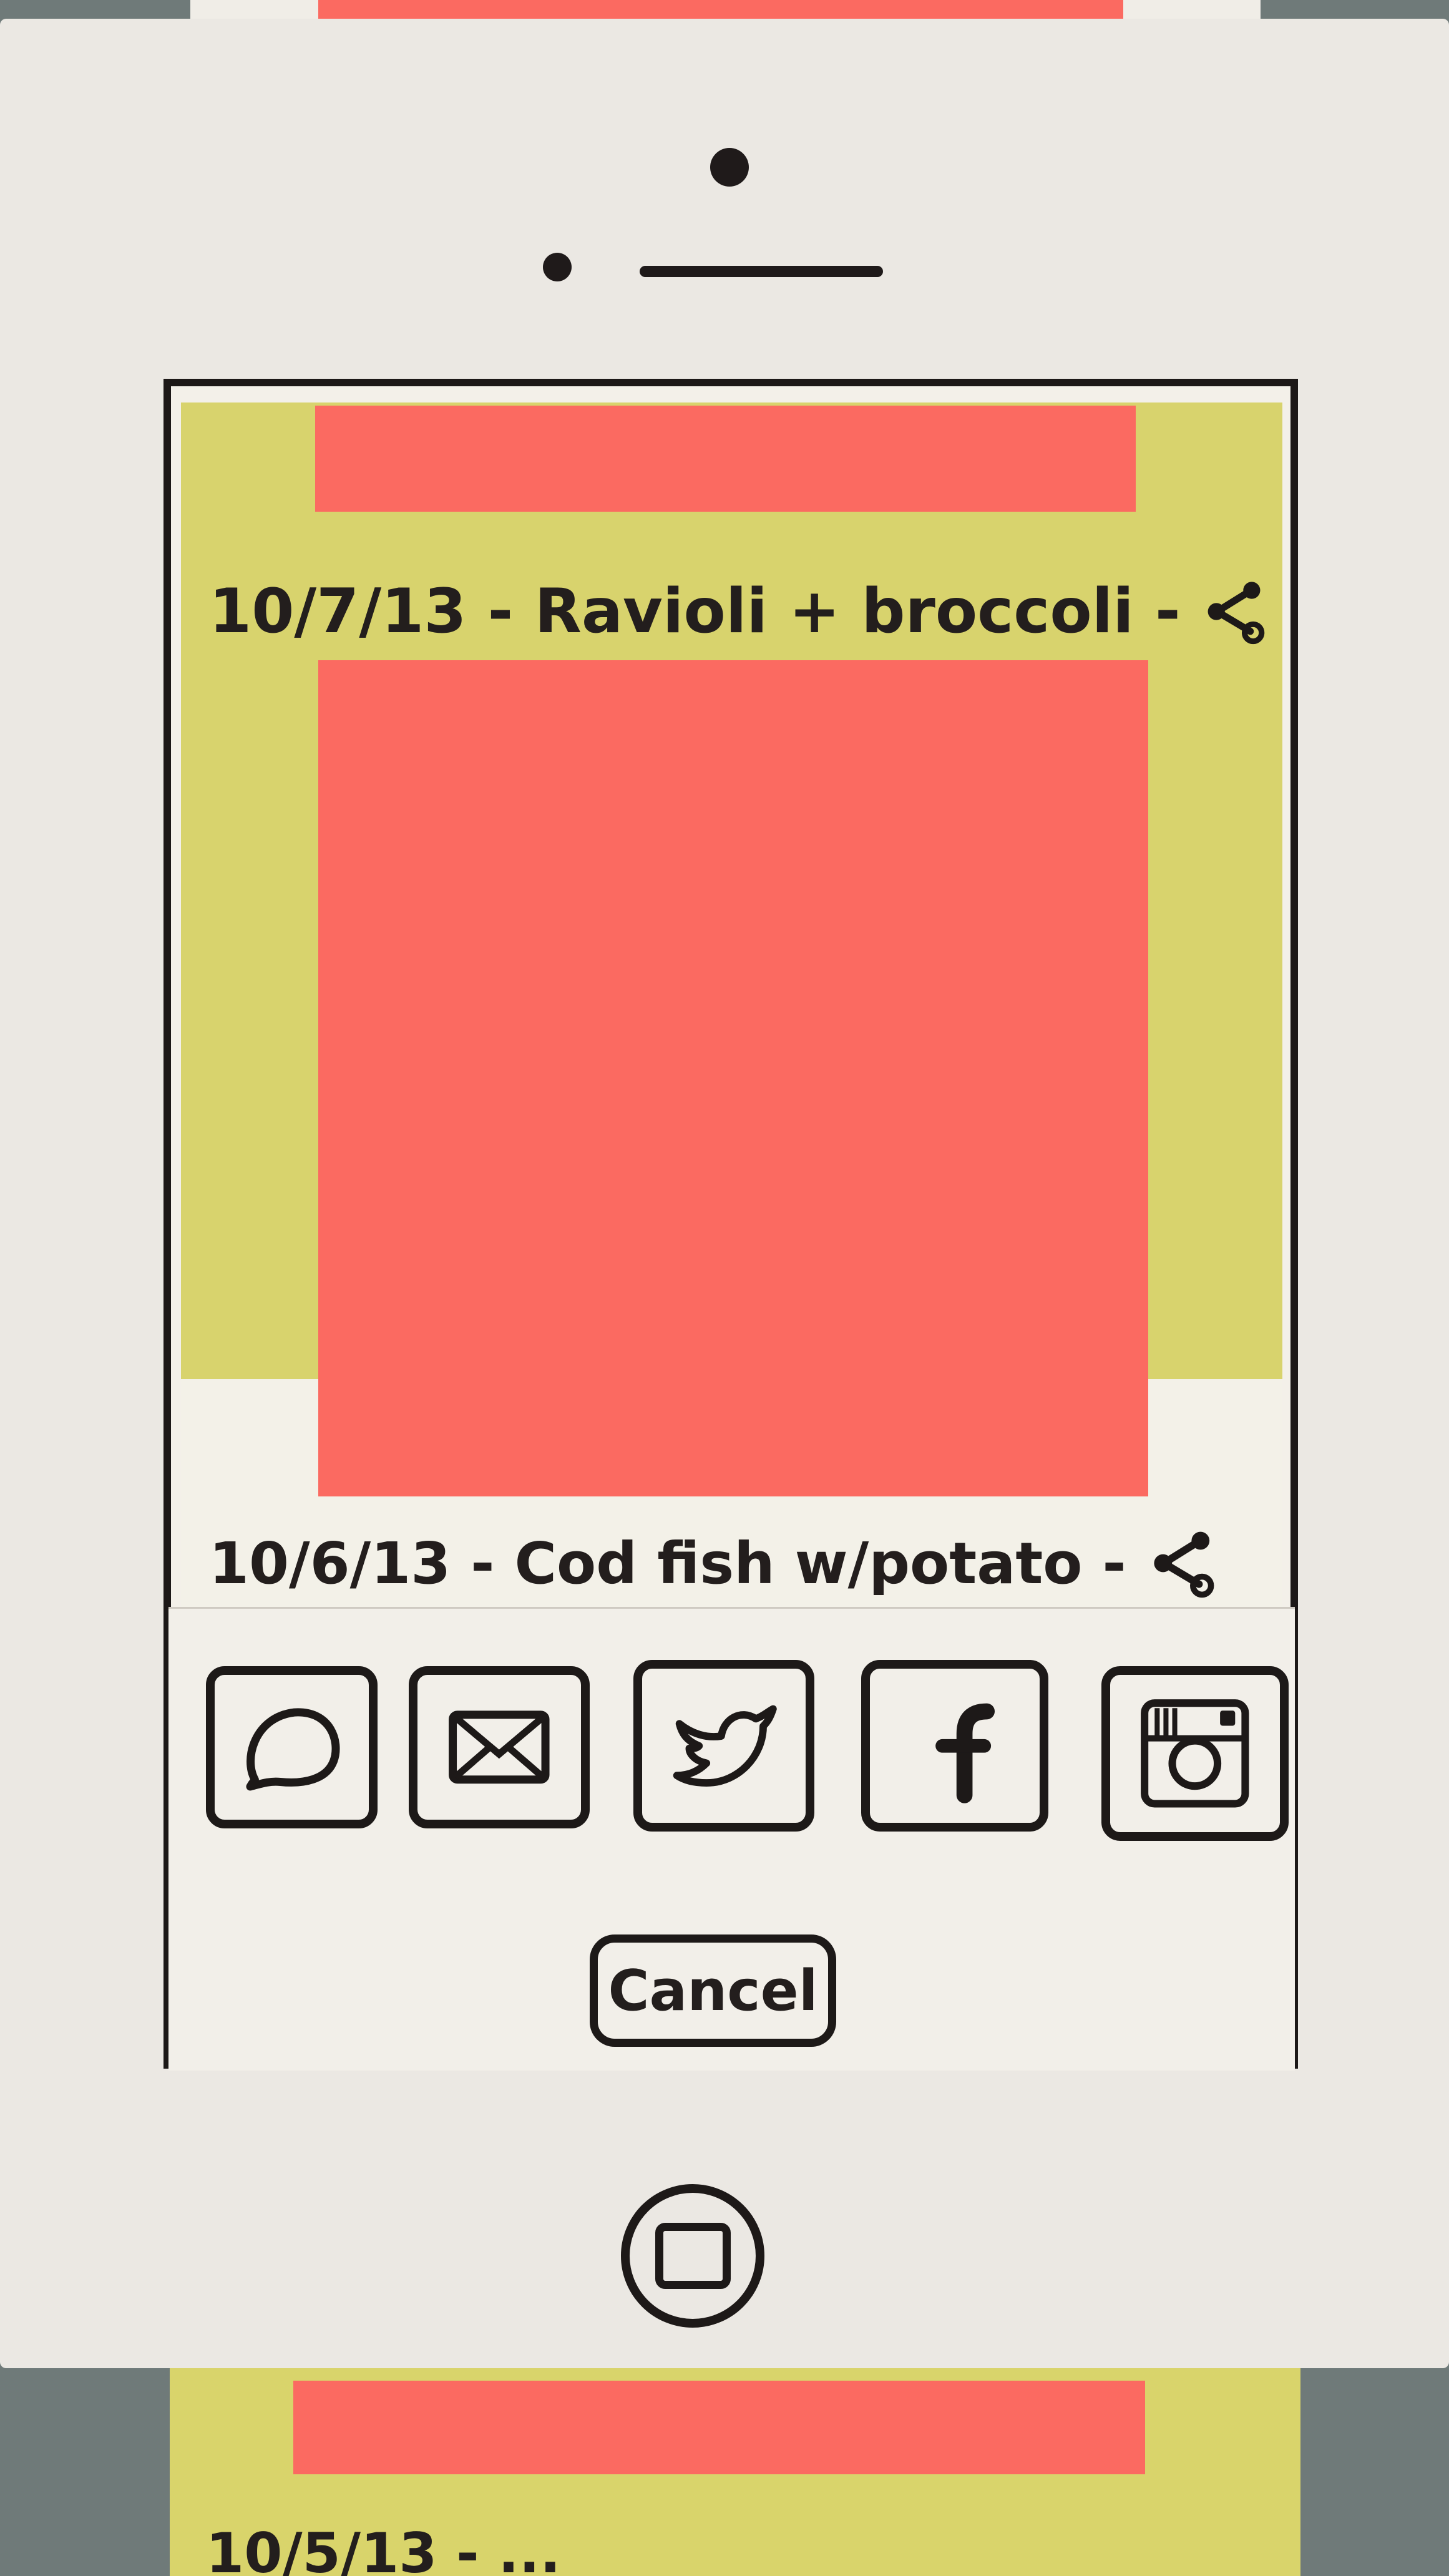 The width and height of the screenshot is (1449, 2576). Describe the element at coordinates (729, 167) in the screenshot. I see `front-camera` at that location.